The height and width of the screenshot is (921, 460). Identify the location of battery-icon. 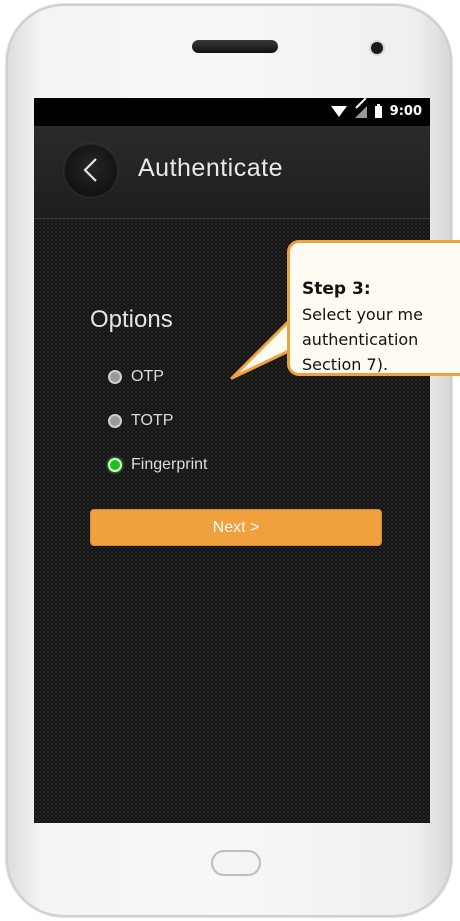
(378, 110).